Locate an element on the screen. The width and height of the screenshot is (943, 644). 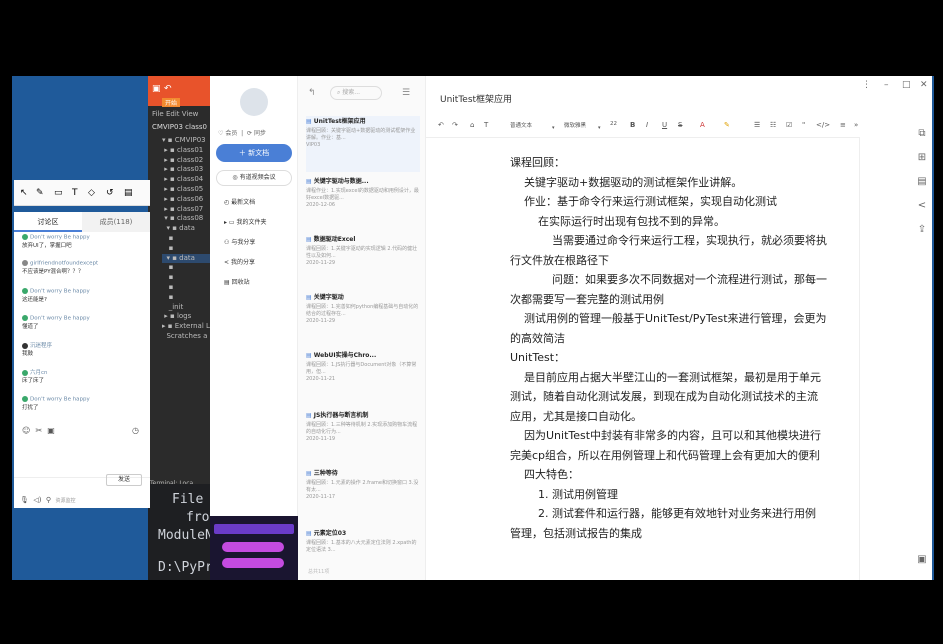
tree-item: ▸ ▪ class03 is located at coordinates (189, 170).